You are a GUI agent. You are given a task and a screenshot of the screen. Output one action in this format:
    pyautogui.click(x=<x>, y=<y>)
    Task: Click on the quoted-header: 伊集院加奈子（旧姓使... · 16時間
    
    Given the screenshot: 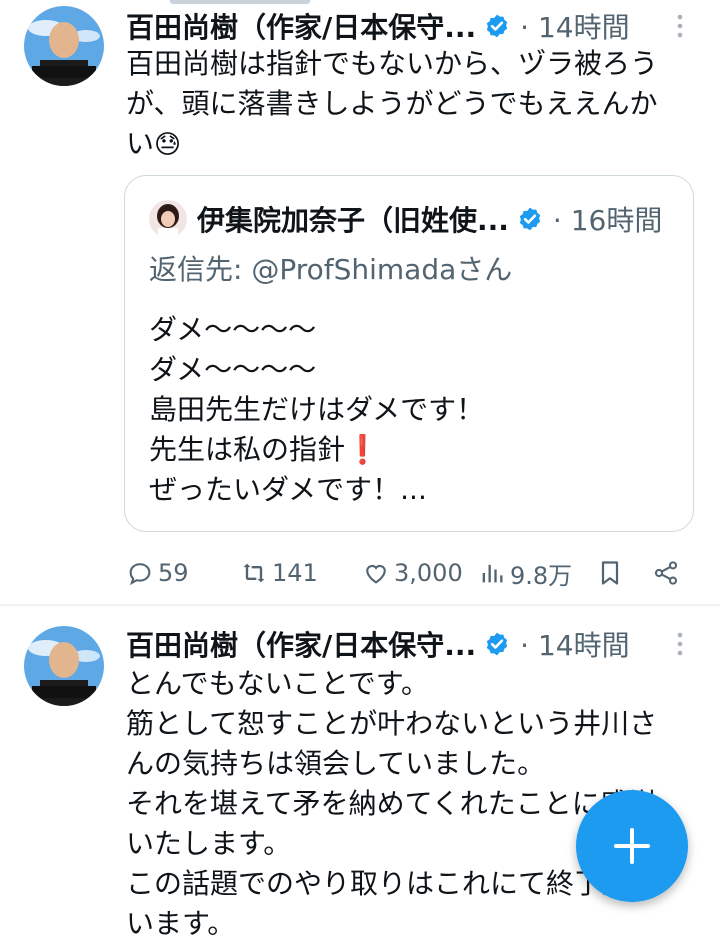 What is the action you would take?
    pyautogui.click(x=429, y=219)
    